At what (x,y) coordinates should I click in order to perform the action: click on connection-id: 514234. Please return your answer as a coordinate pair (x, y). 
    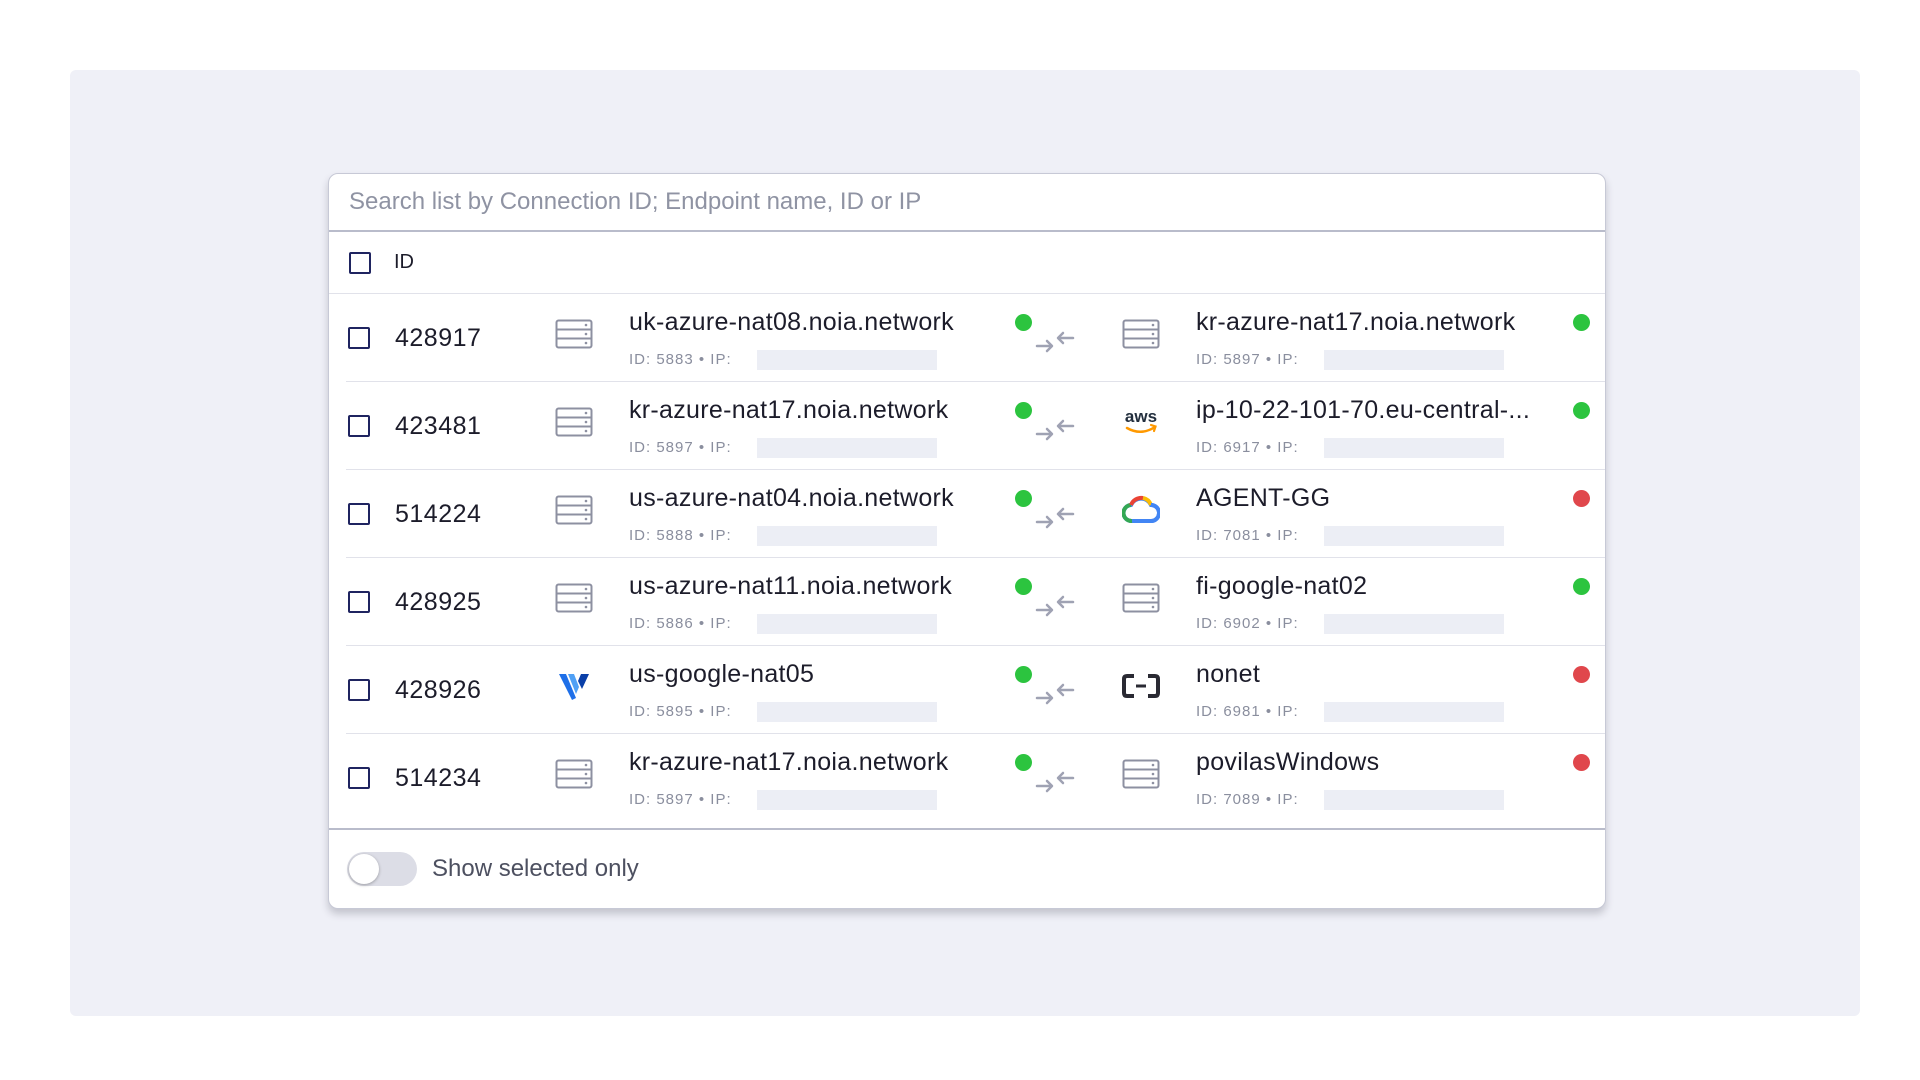
    Looking at the image, I should click on (438, 777).